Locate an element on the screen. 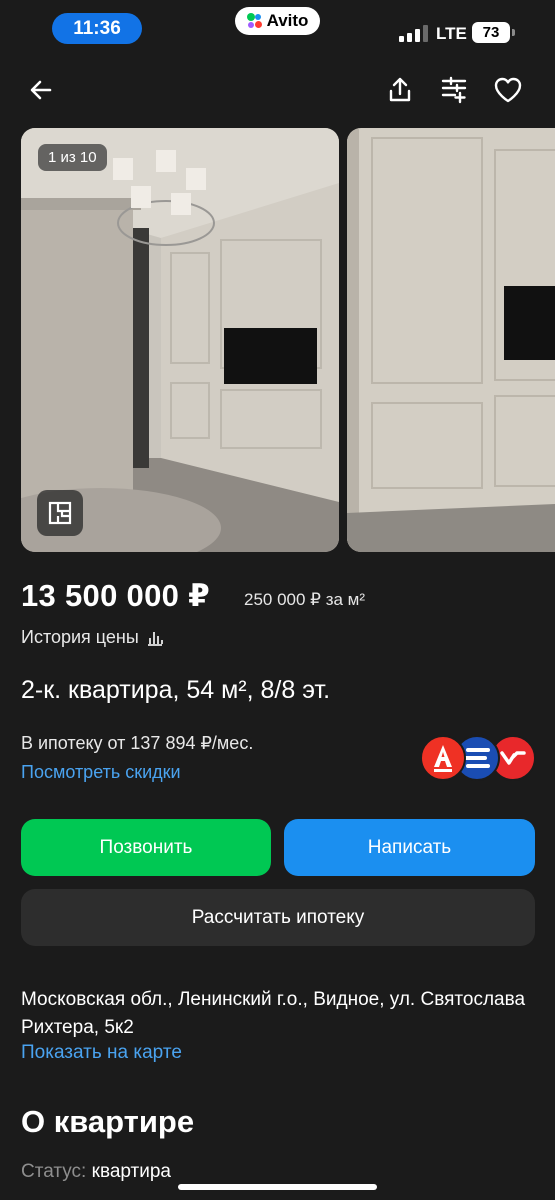 This screenshot has height=1200, width=555. bank-logos is located at coordinates (478, 758).